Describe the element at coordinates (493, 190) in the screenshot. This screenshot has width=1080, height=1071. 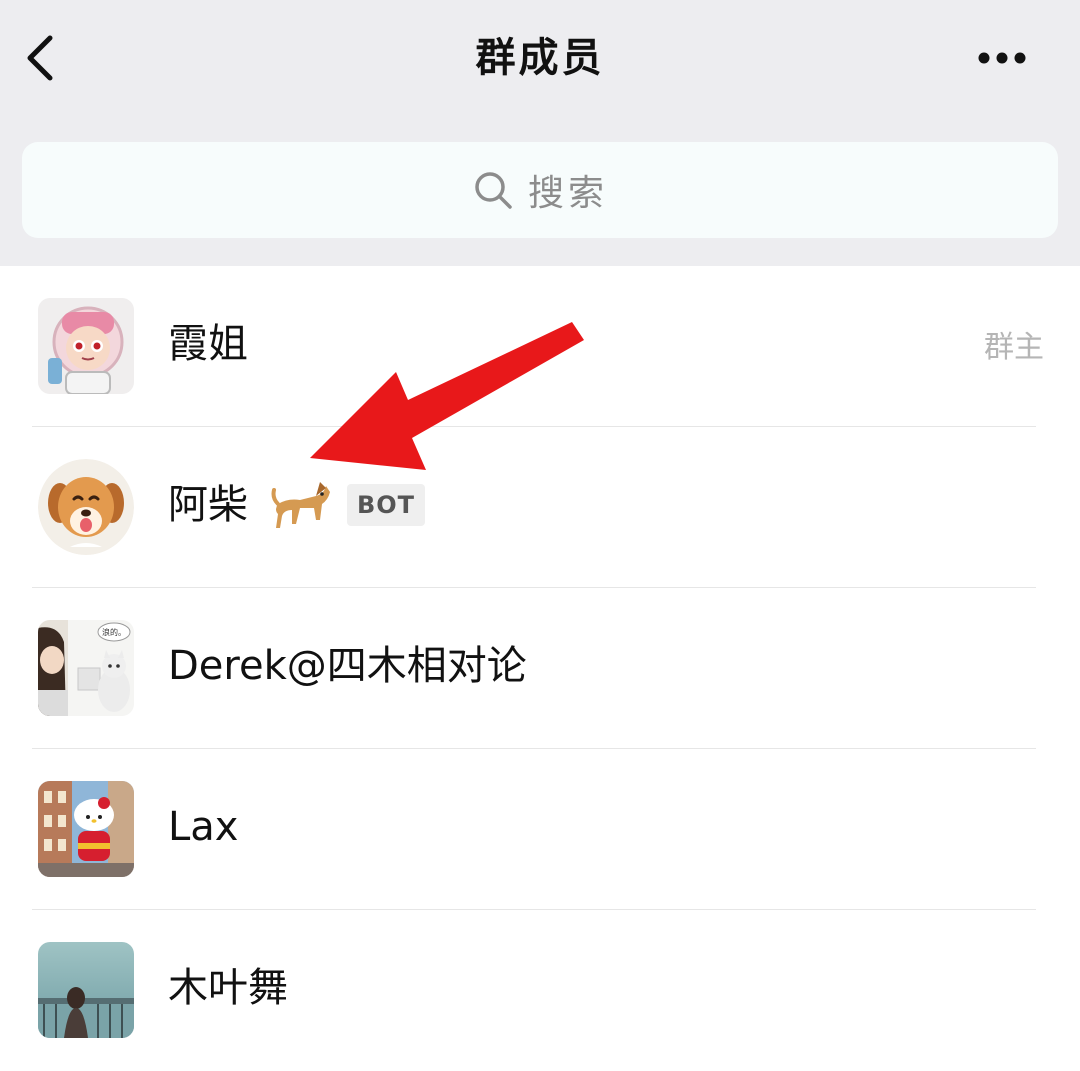
I see `search-icon` at that location.